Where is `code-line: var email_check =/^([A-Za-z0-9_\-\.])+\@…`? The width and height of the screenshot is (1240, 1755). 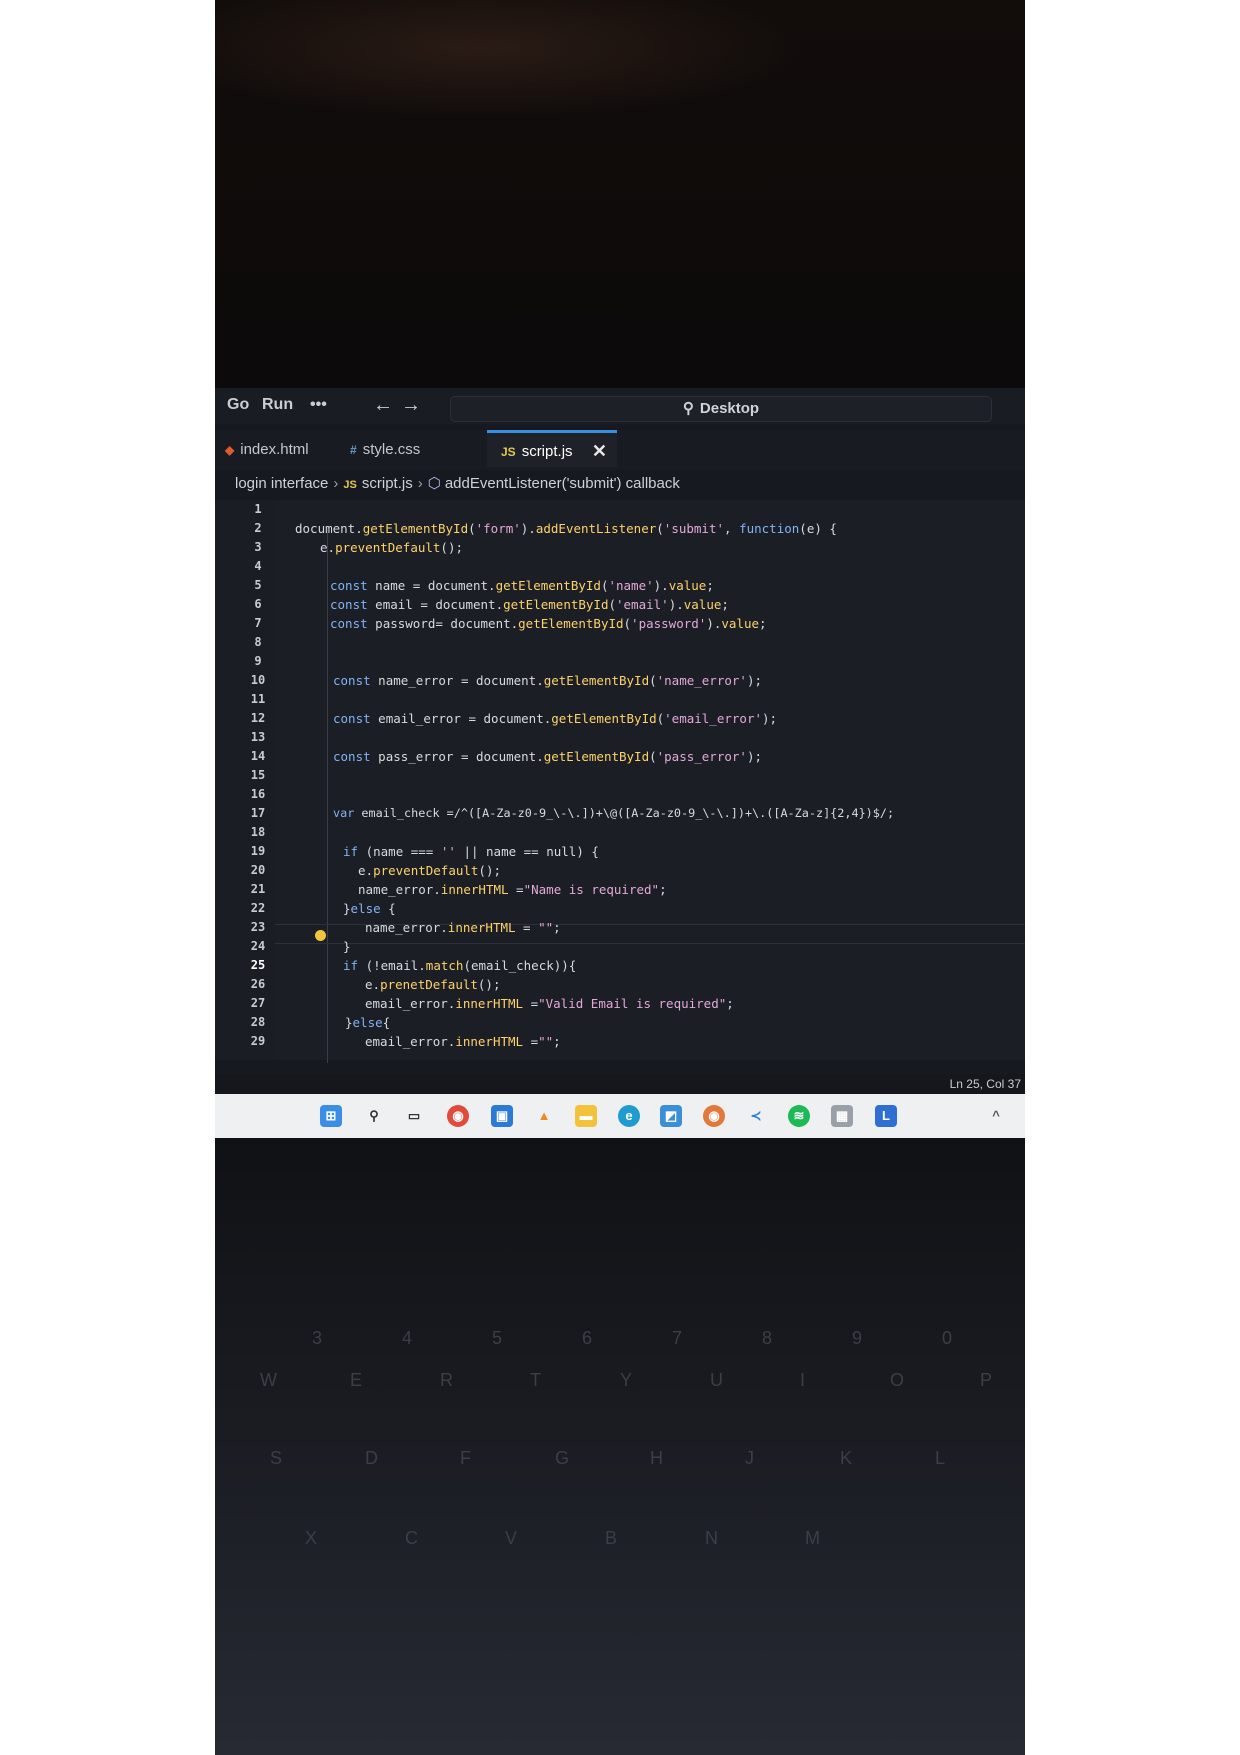 code-line: var email_check =/^([A-Za-z0-9_\-\.])+\@… is located at coordinates (613, 813).